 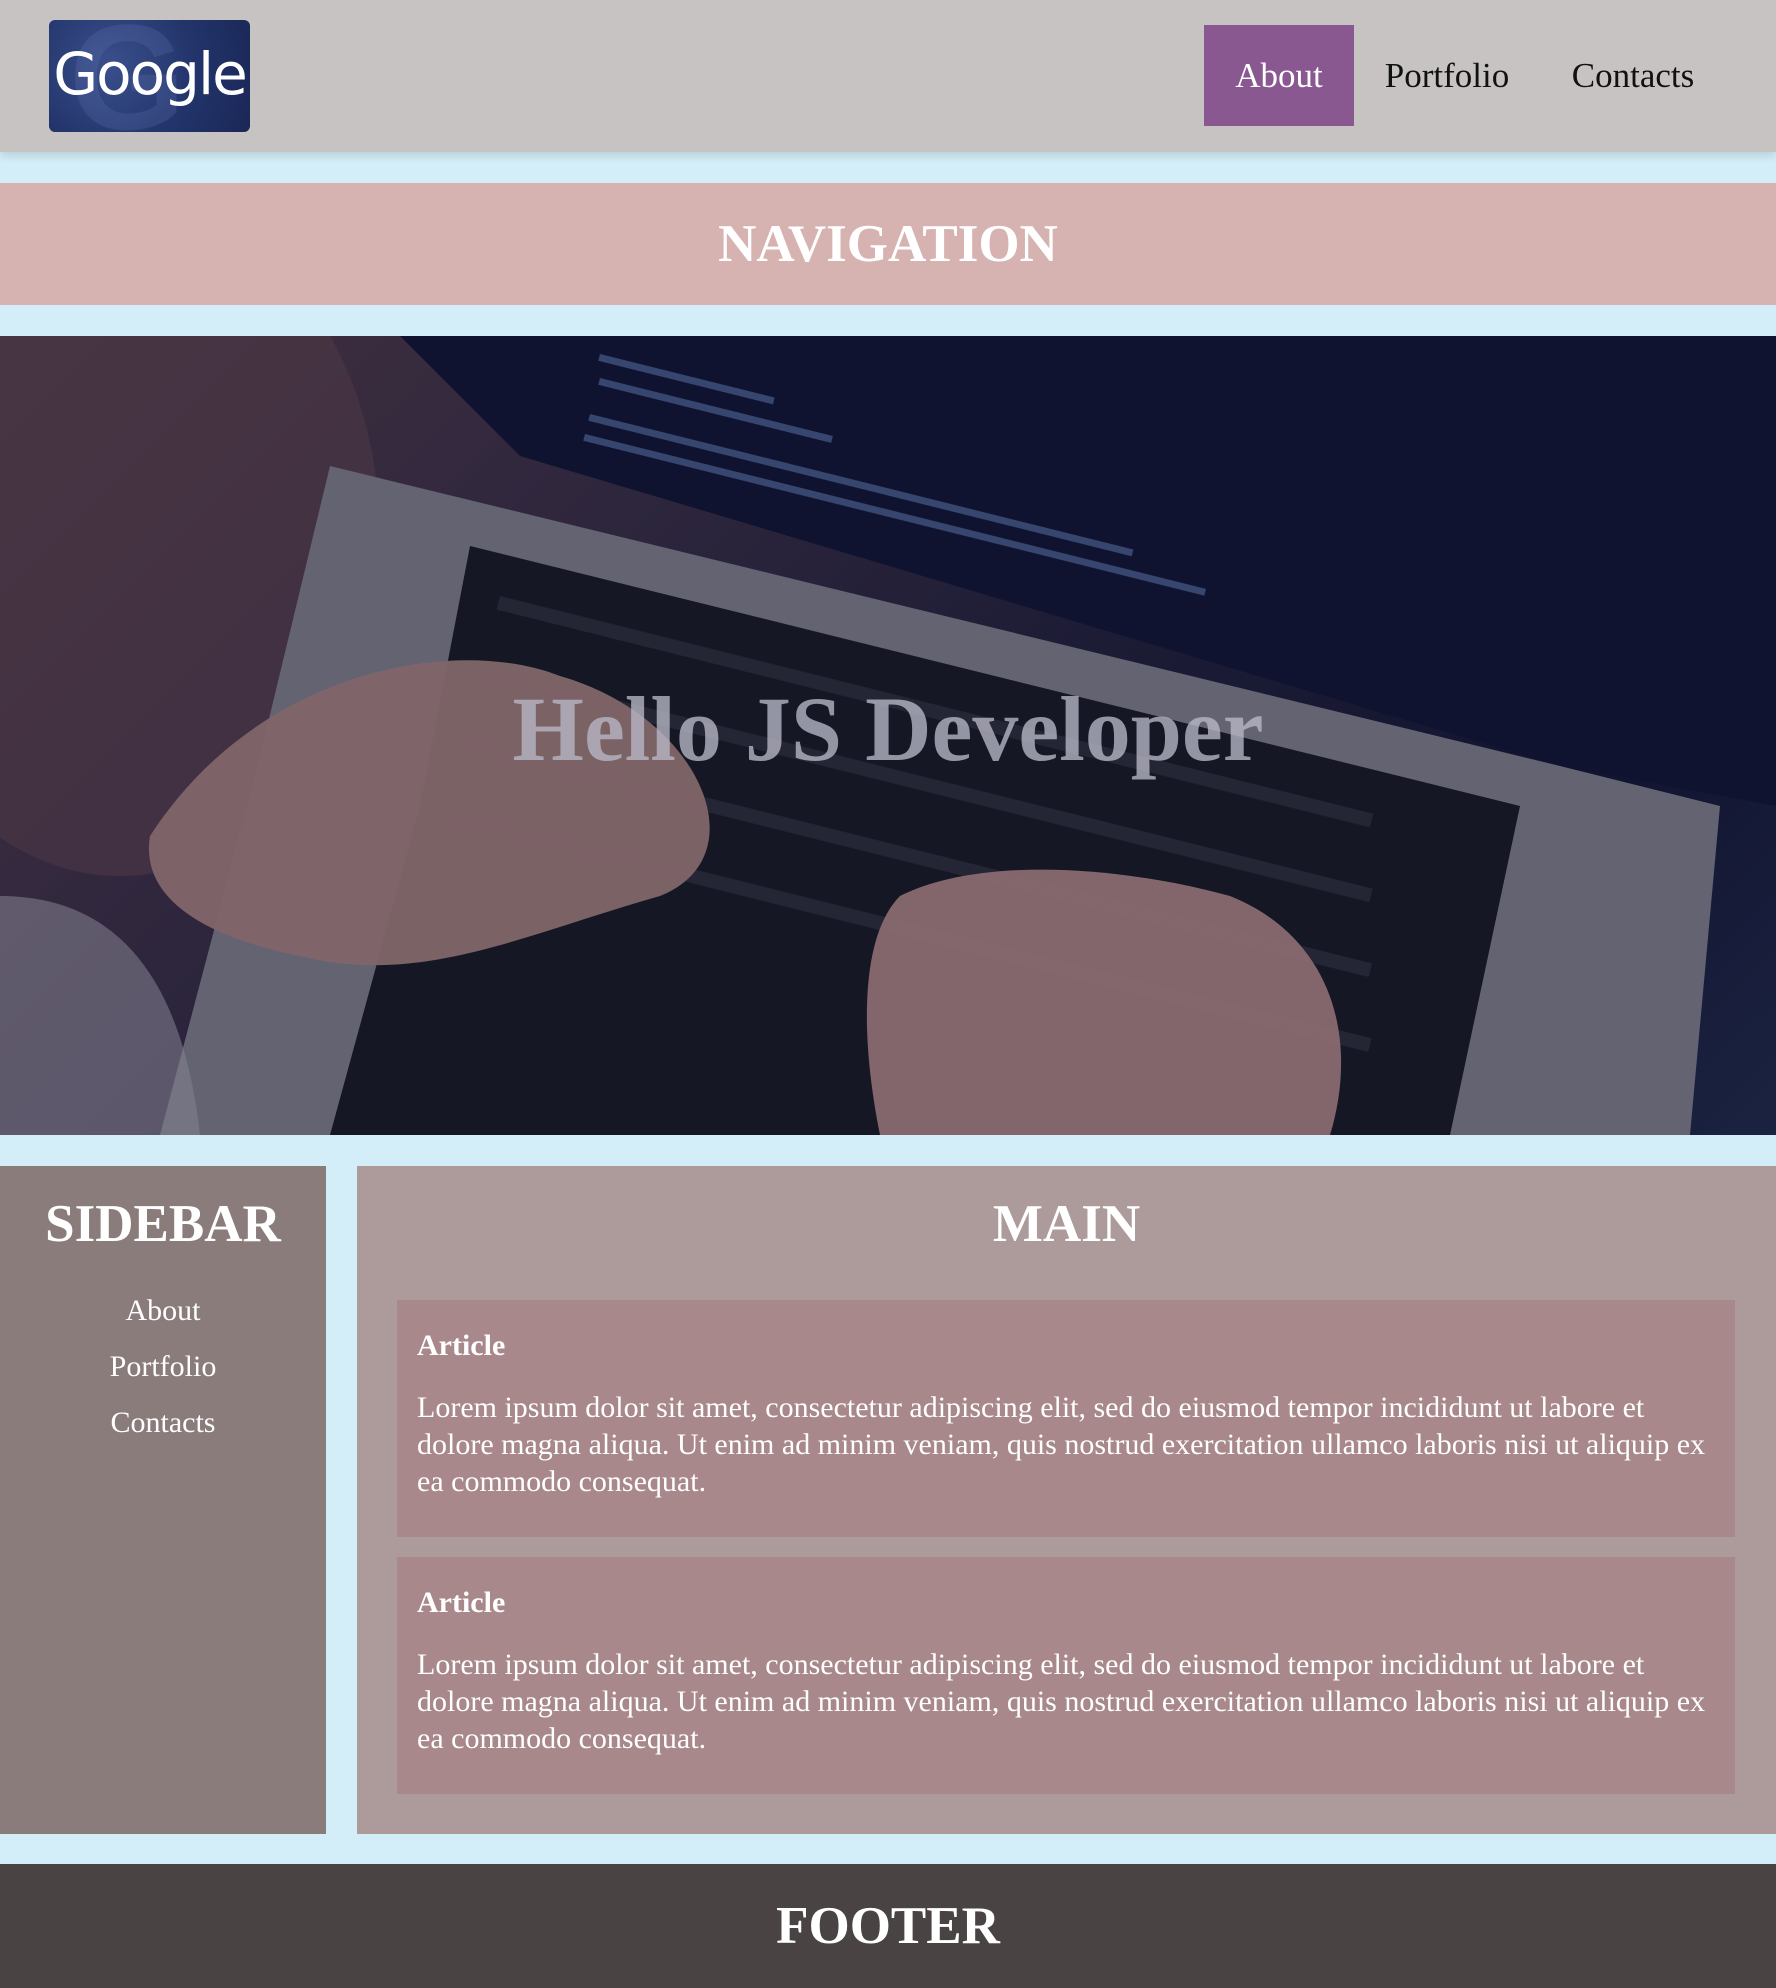 I want to click on top-nav: About Portfolio Contacts, so click(x=1465, y=75).